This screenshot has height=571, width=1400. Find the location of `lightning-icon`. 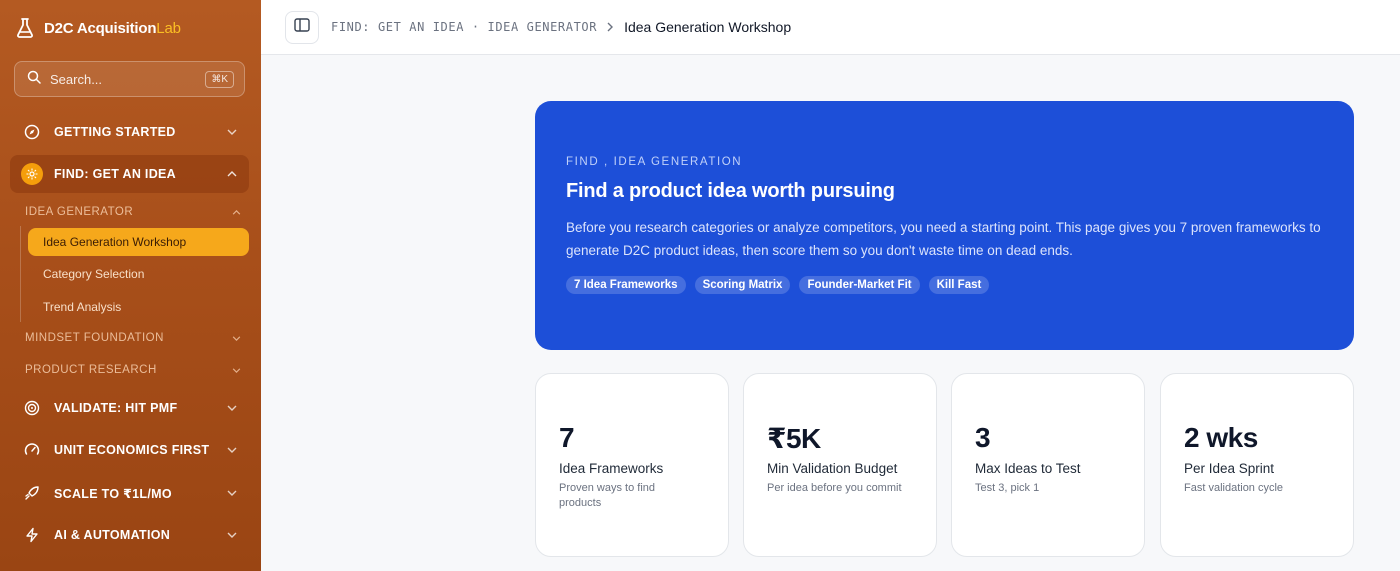

lightning-icon is located at coordinates (32, 535).